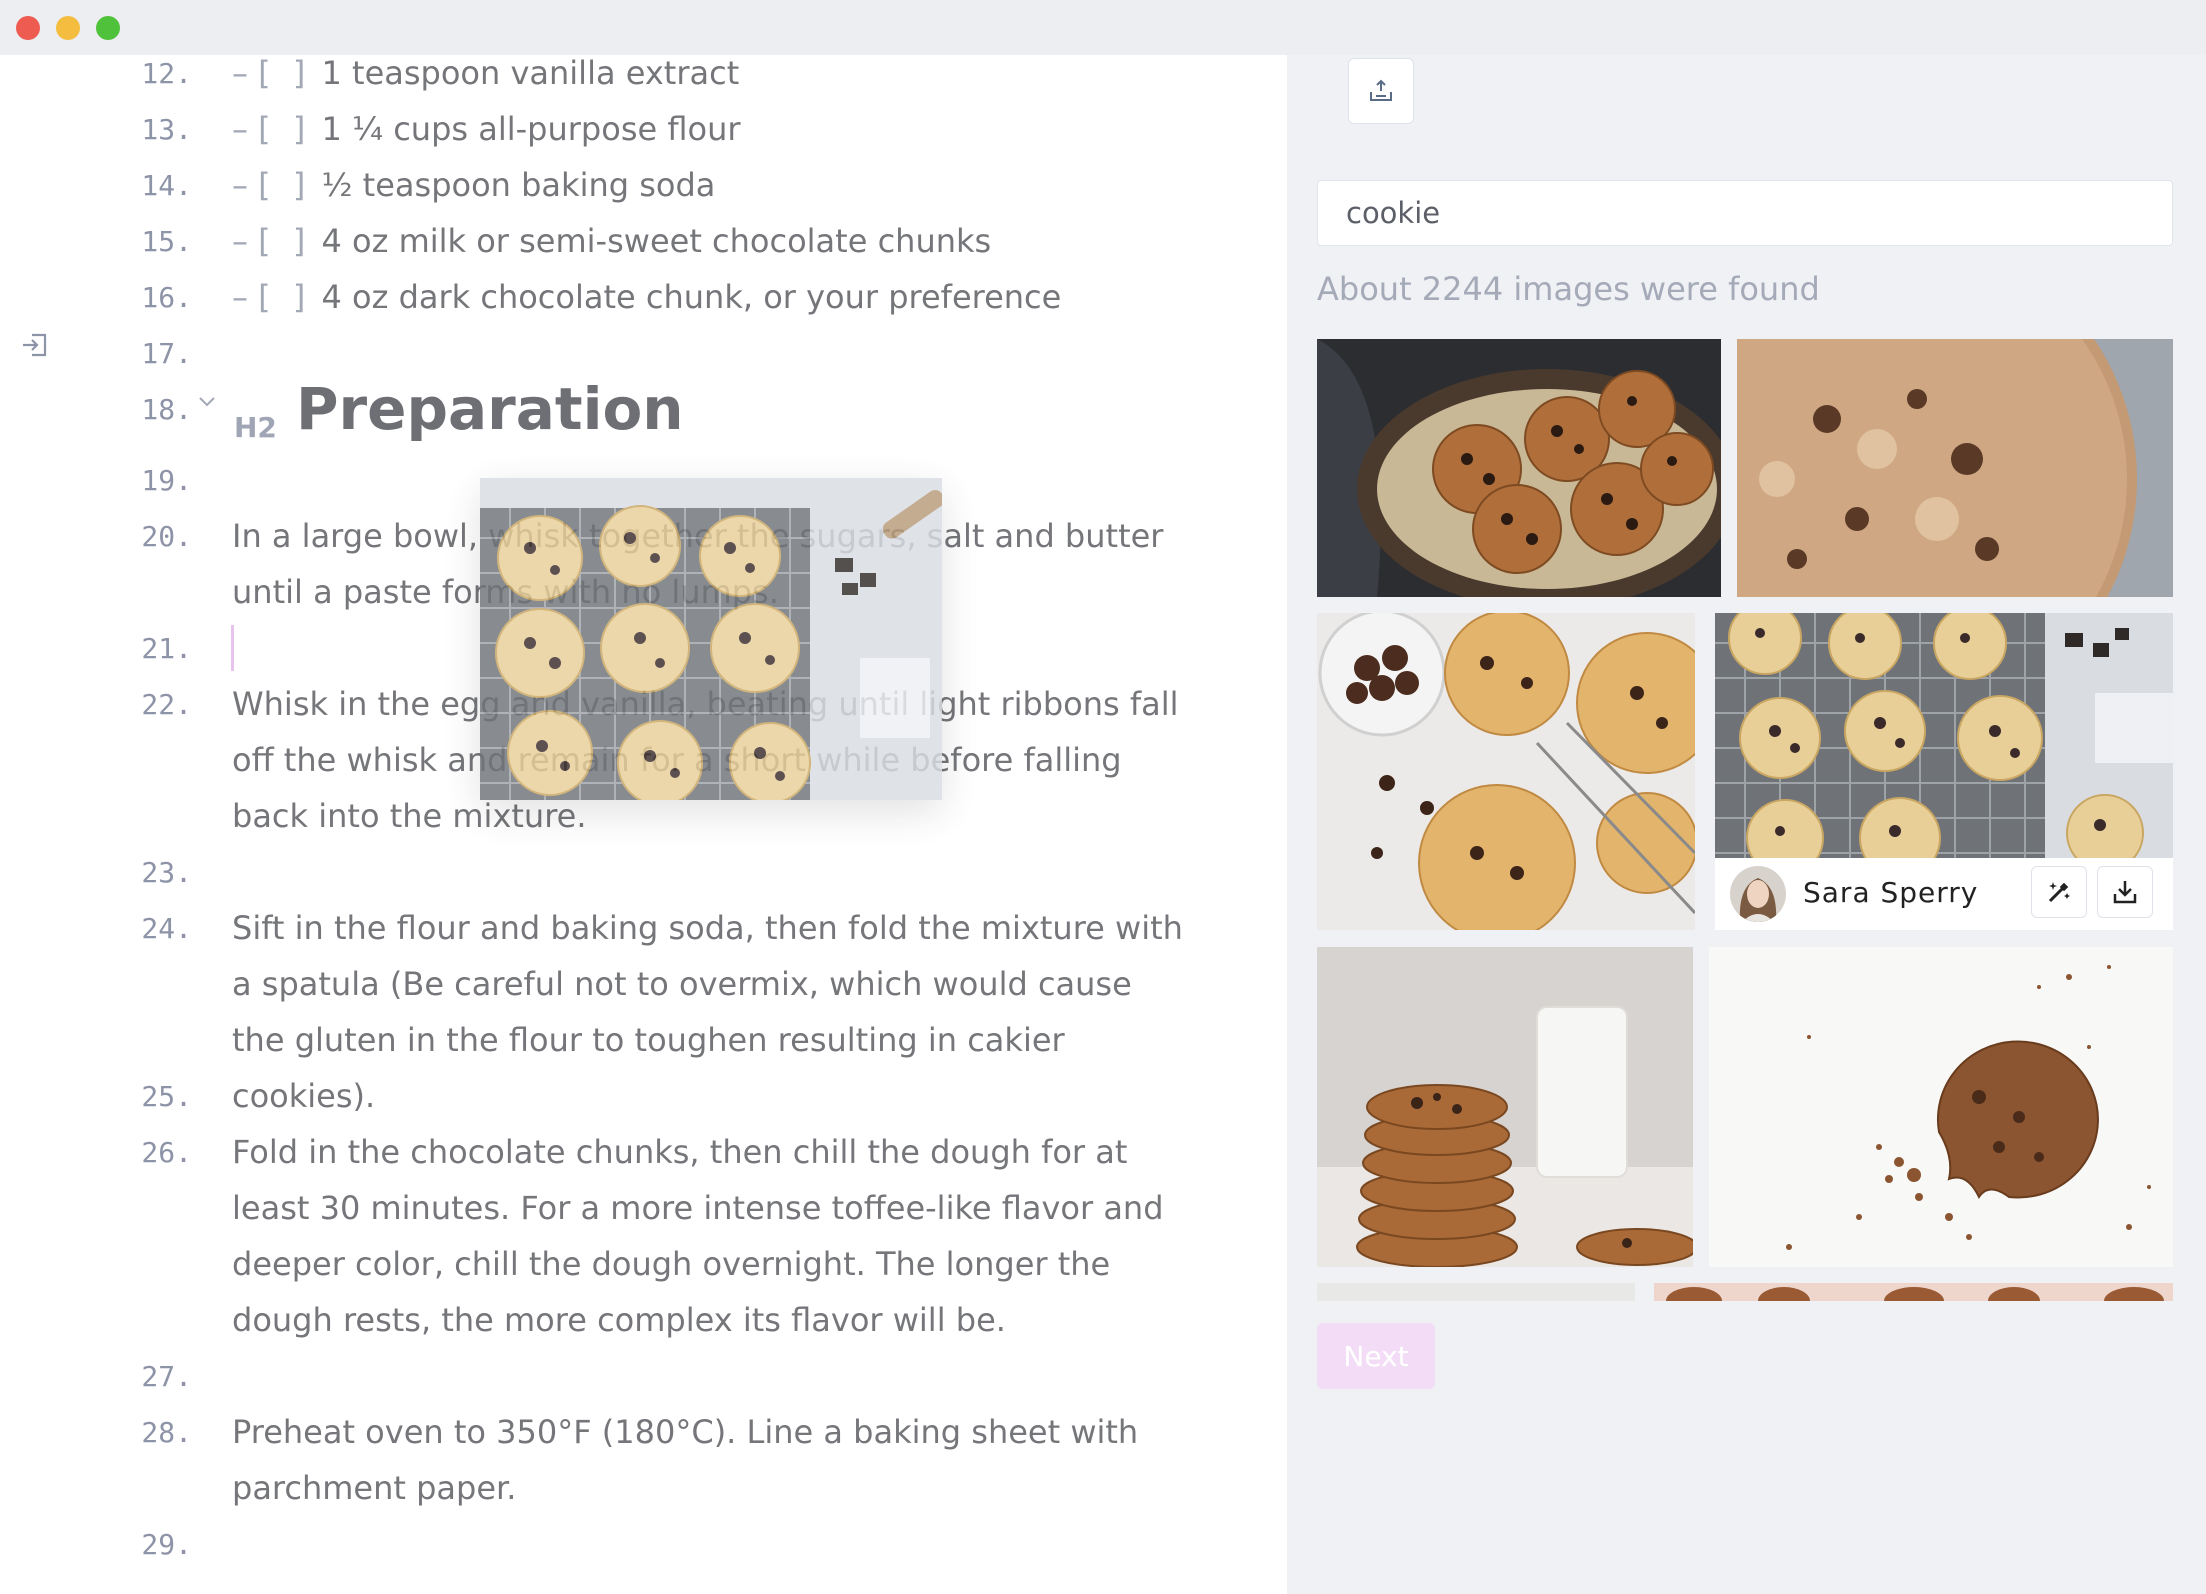 The height and width of the screenshot is (1594, 2206). I want to click on line-number: 26., so click(166, 1152).